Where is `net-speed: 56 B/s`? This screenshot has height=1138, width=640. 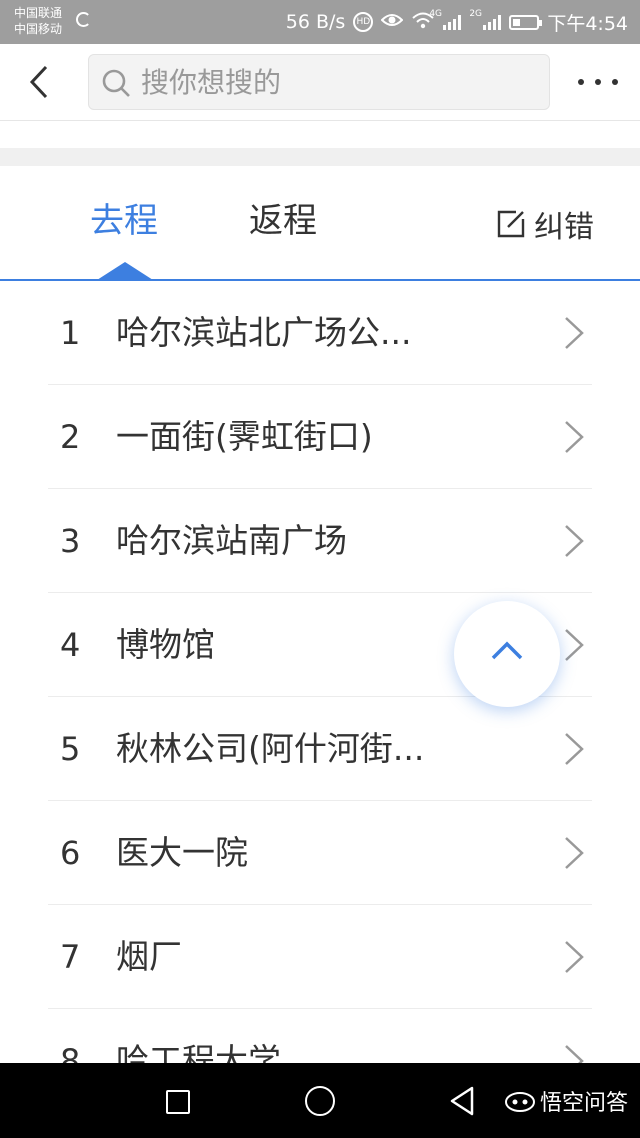
net-speed: 56 B/s is located at coordinates (315, 22).